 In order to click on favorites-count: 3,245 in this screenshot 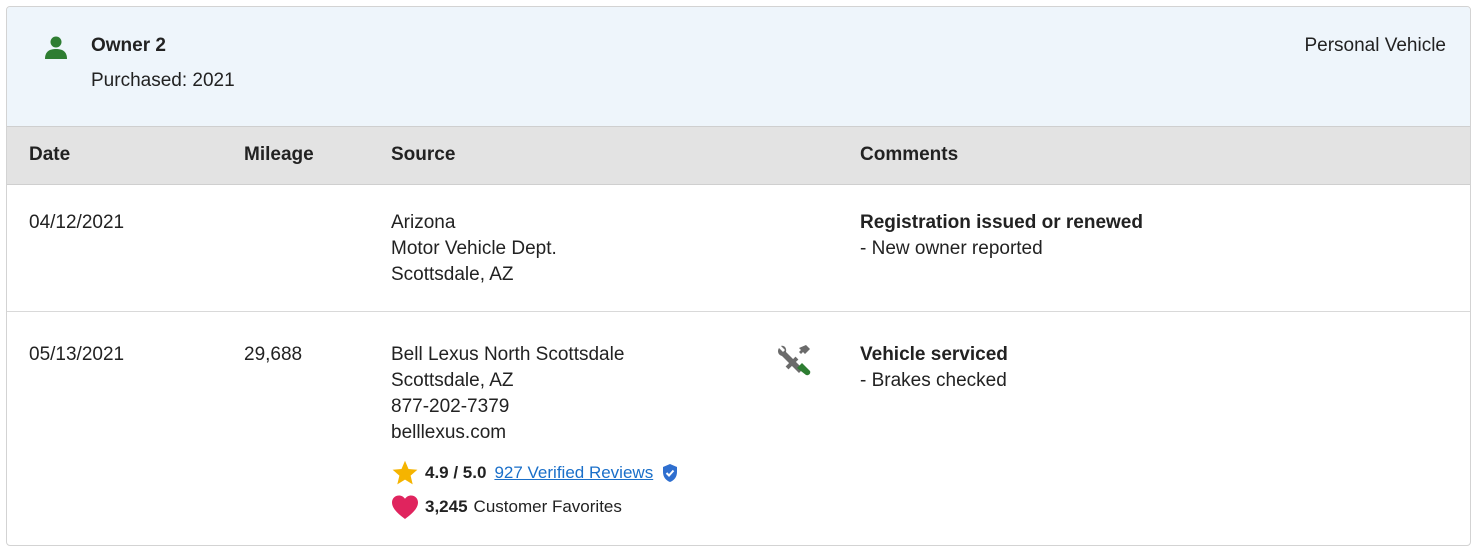, I will do `click(446, 506)`.